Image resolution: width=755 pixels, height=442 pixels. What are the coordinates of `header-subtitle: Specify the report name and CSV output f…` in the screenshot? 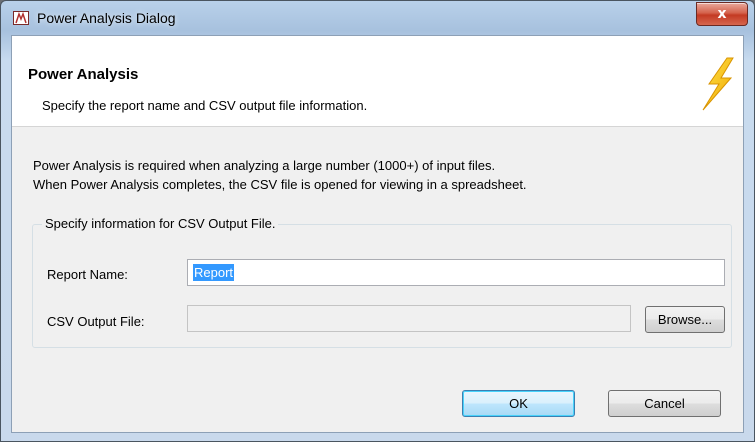 It's located at (205, 105).